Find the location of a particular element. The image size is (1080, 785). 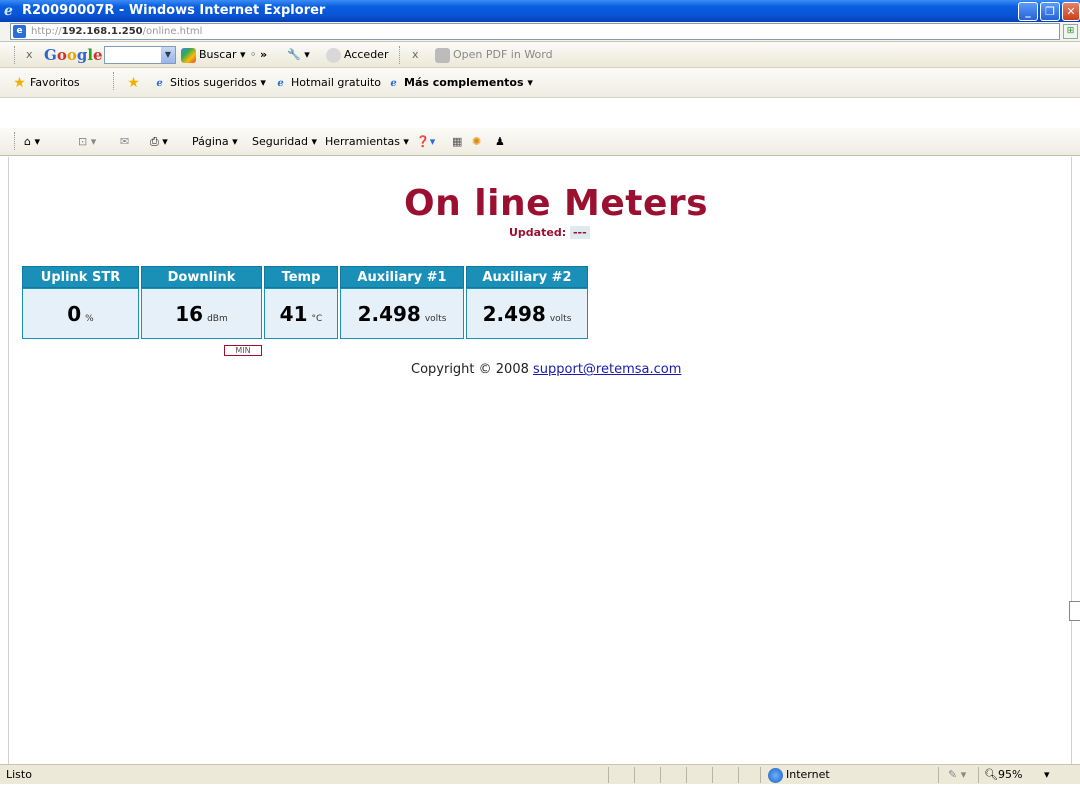

min-indicator: MIN is located at coordinates (243, 350).